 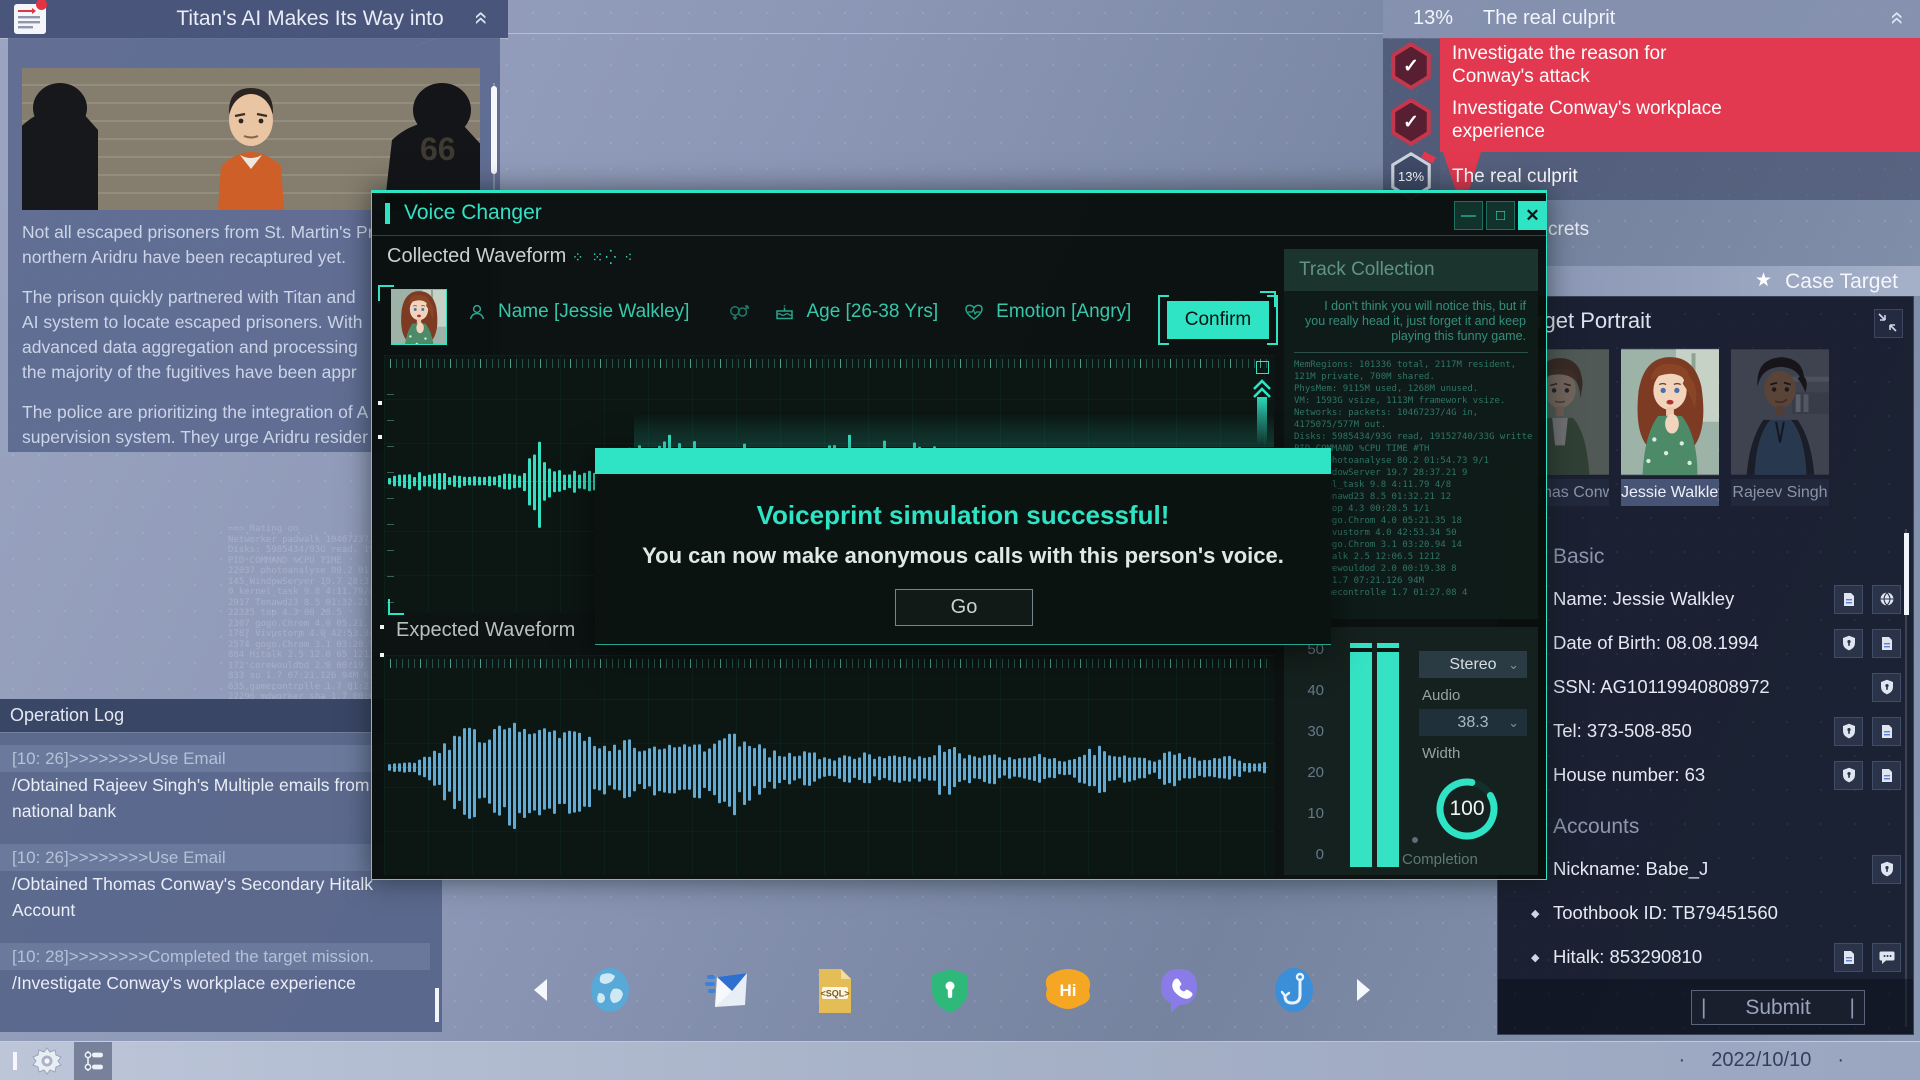 I want to click on portrait-rajeev-singh, so click(x=1780, y=412).